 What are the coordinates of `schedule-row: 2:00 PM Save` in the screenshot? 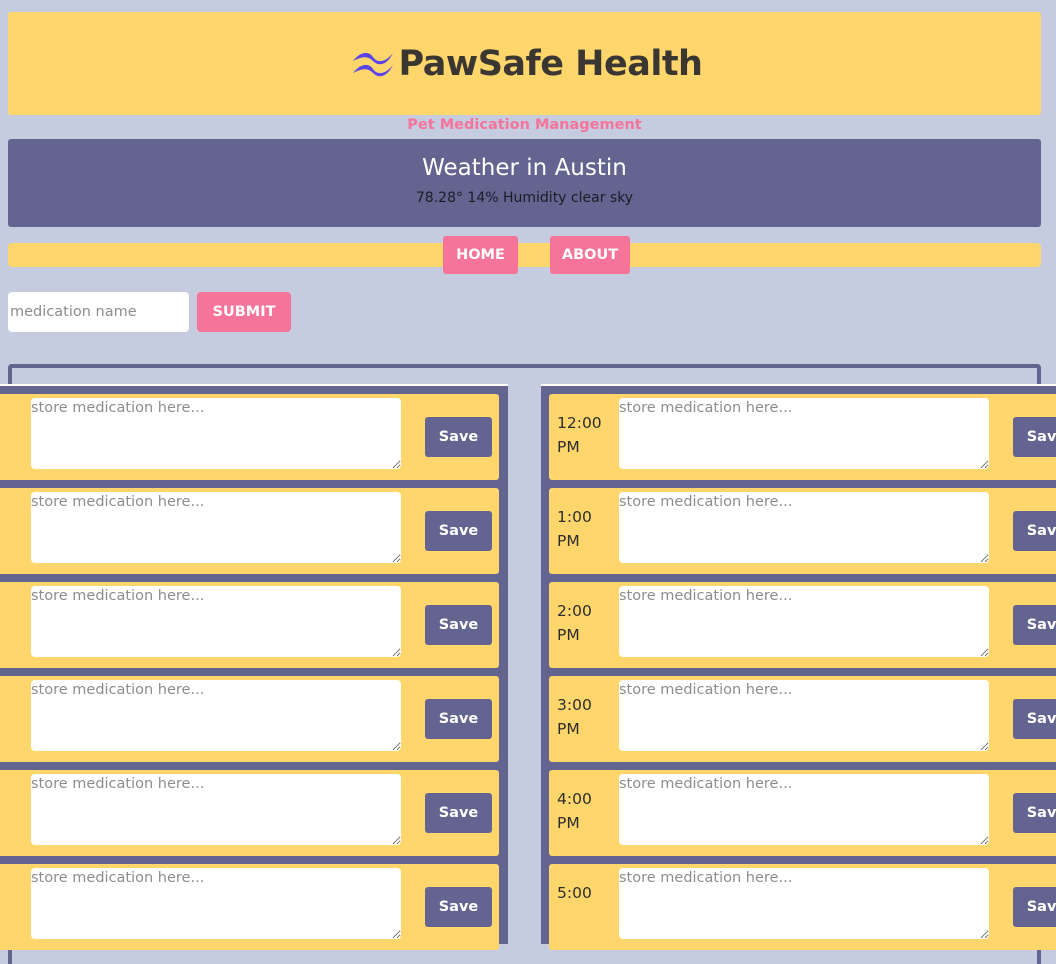 It's located at (802, 625).